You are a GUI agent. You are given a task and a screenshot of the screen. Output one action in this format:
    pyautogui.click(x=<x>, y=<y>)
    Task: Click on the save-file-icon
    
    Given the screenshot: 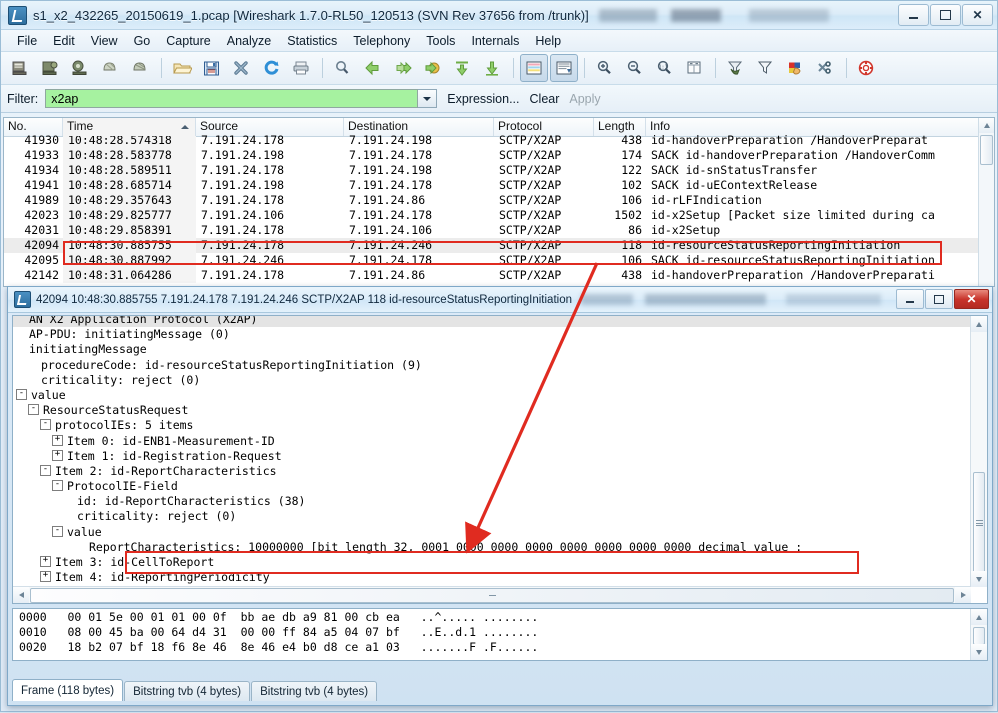 What is the action you would take?
    pyautogui.click(x=212, y=68)
    